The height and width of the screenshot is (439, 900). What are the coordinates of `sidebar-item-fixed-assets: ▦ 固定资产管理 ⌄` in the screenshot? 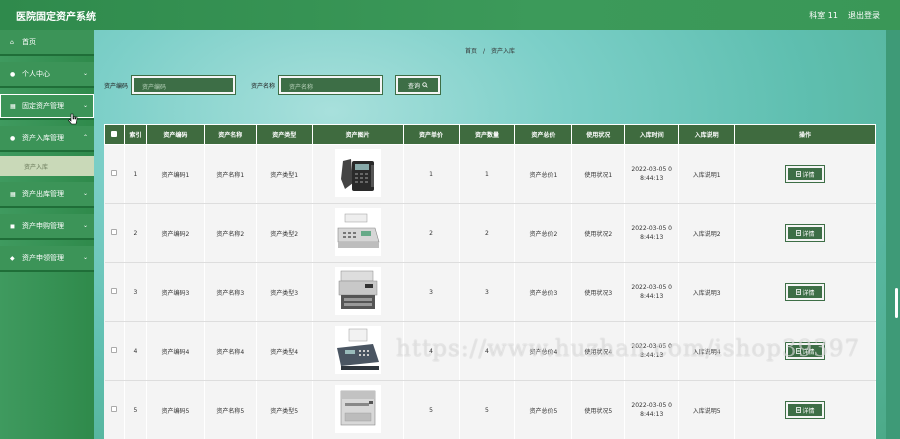 It's located at (47, 107).